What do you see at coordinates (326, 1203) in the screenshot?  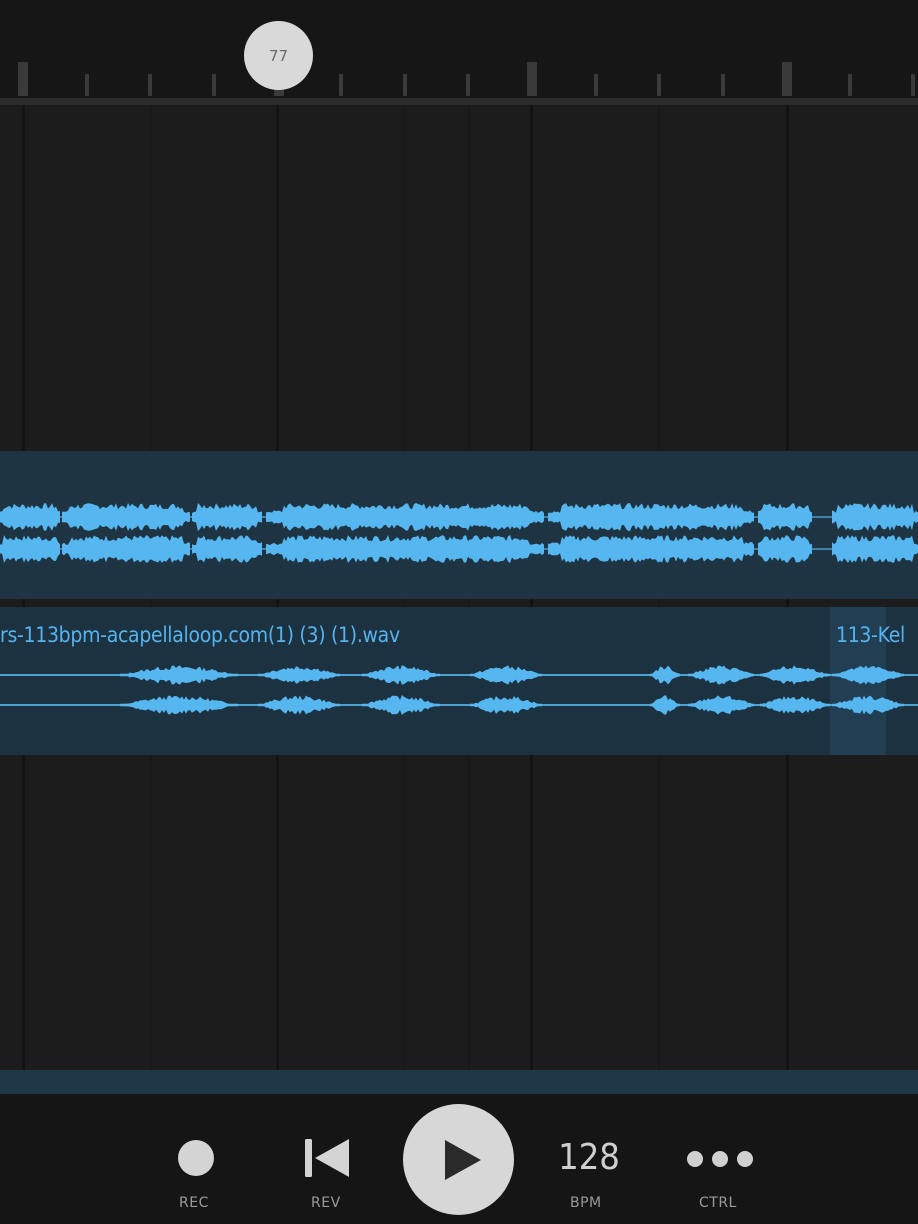 I see `rev-label: REV` at bounding box center [326, 1203].